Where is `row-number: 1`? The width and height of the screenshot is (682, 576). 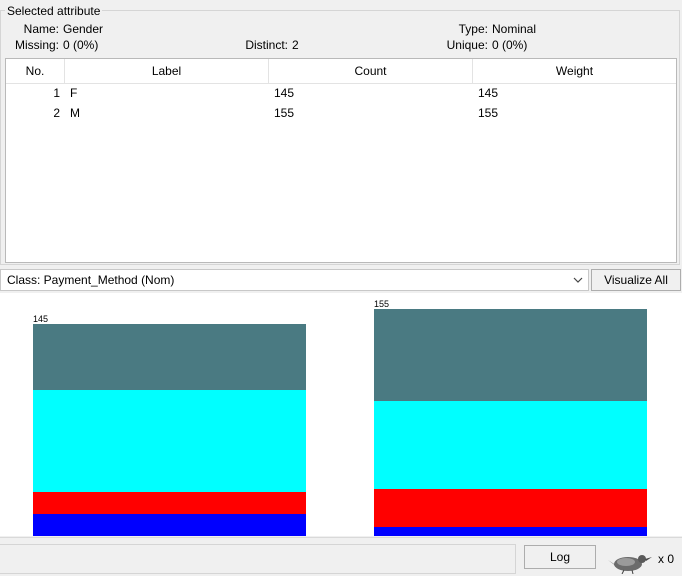 row-number: 1 is located at coordinates (56, 93).